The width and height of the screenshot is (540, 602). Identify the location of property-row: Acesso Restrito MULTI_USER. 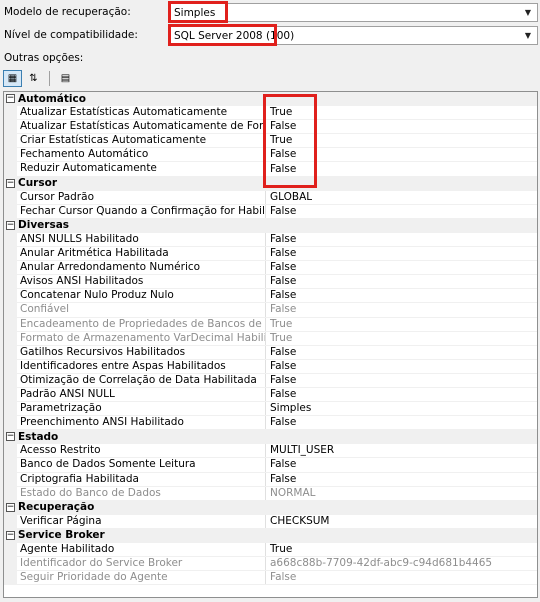
(270, 451).